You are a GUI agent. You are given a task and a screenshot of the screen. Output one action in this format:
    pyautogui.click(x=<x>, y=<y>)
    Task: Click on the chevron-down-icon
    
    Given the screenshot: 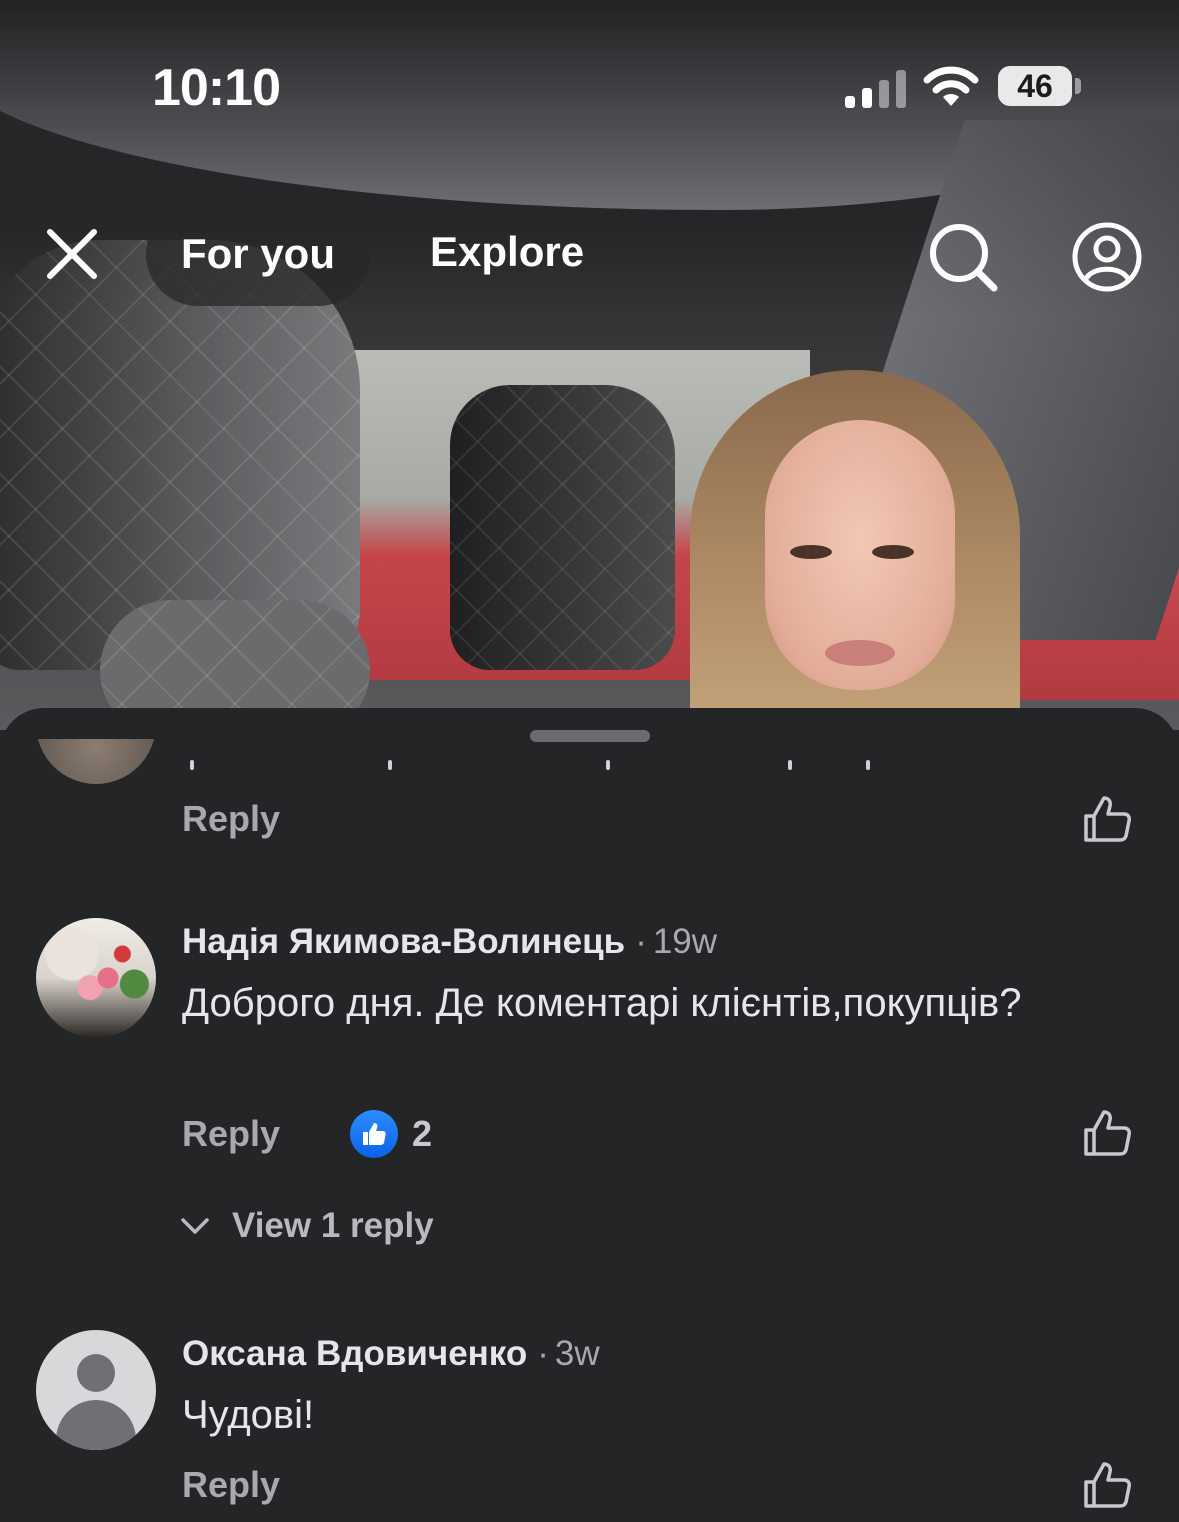 What is the action you would take?
    pyautogui.click(x=195, y=1226)
    